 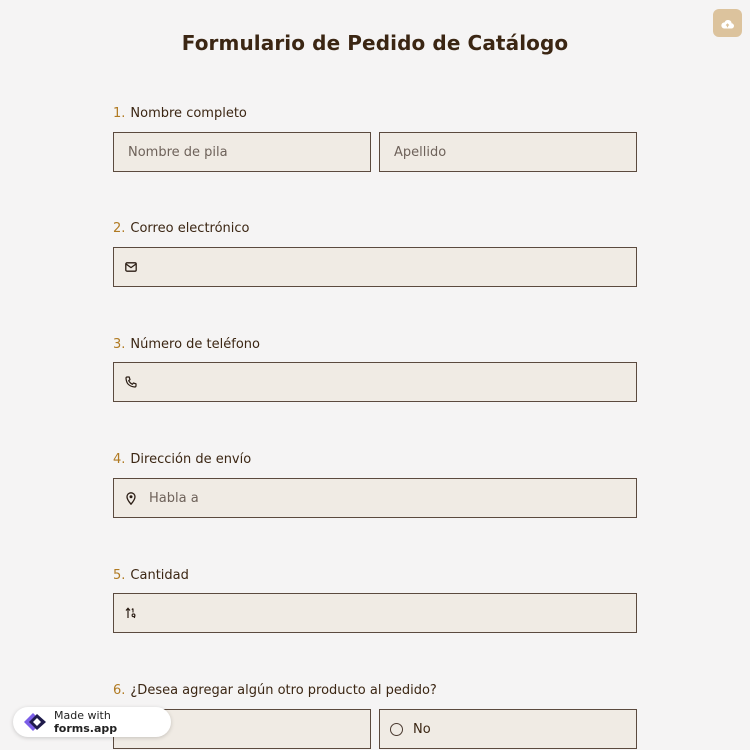 What do you see at coordinates (174, 498) in the screenshot?
I see `address-placeholder: Habla a` at bounding box center [174, 498].